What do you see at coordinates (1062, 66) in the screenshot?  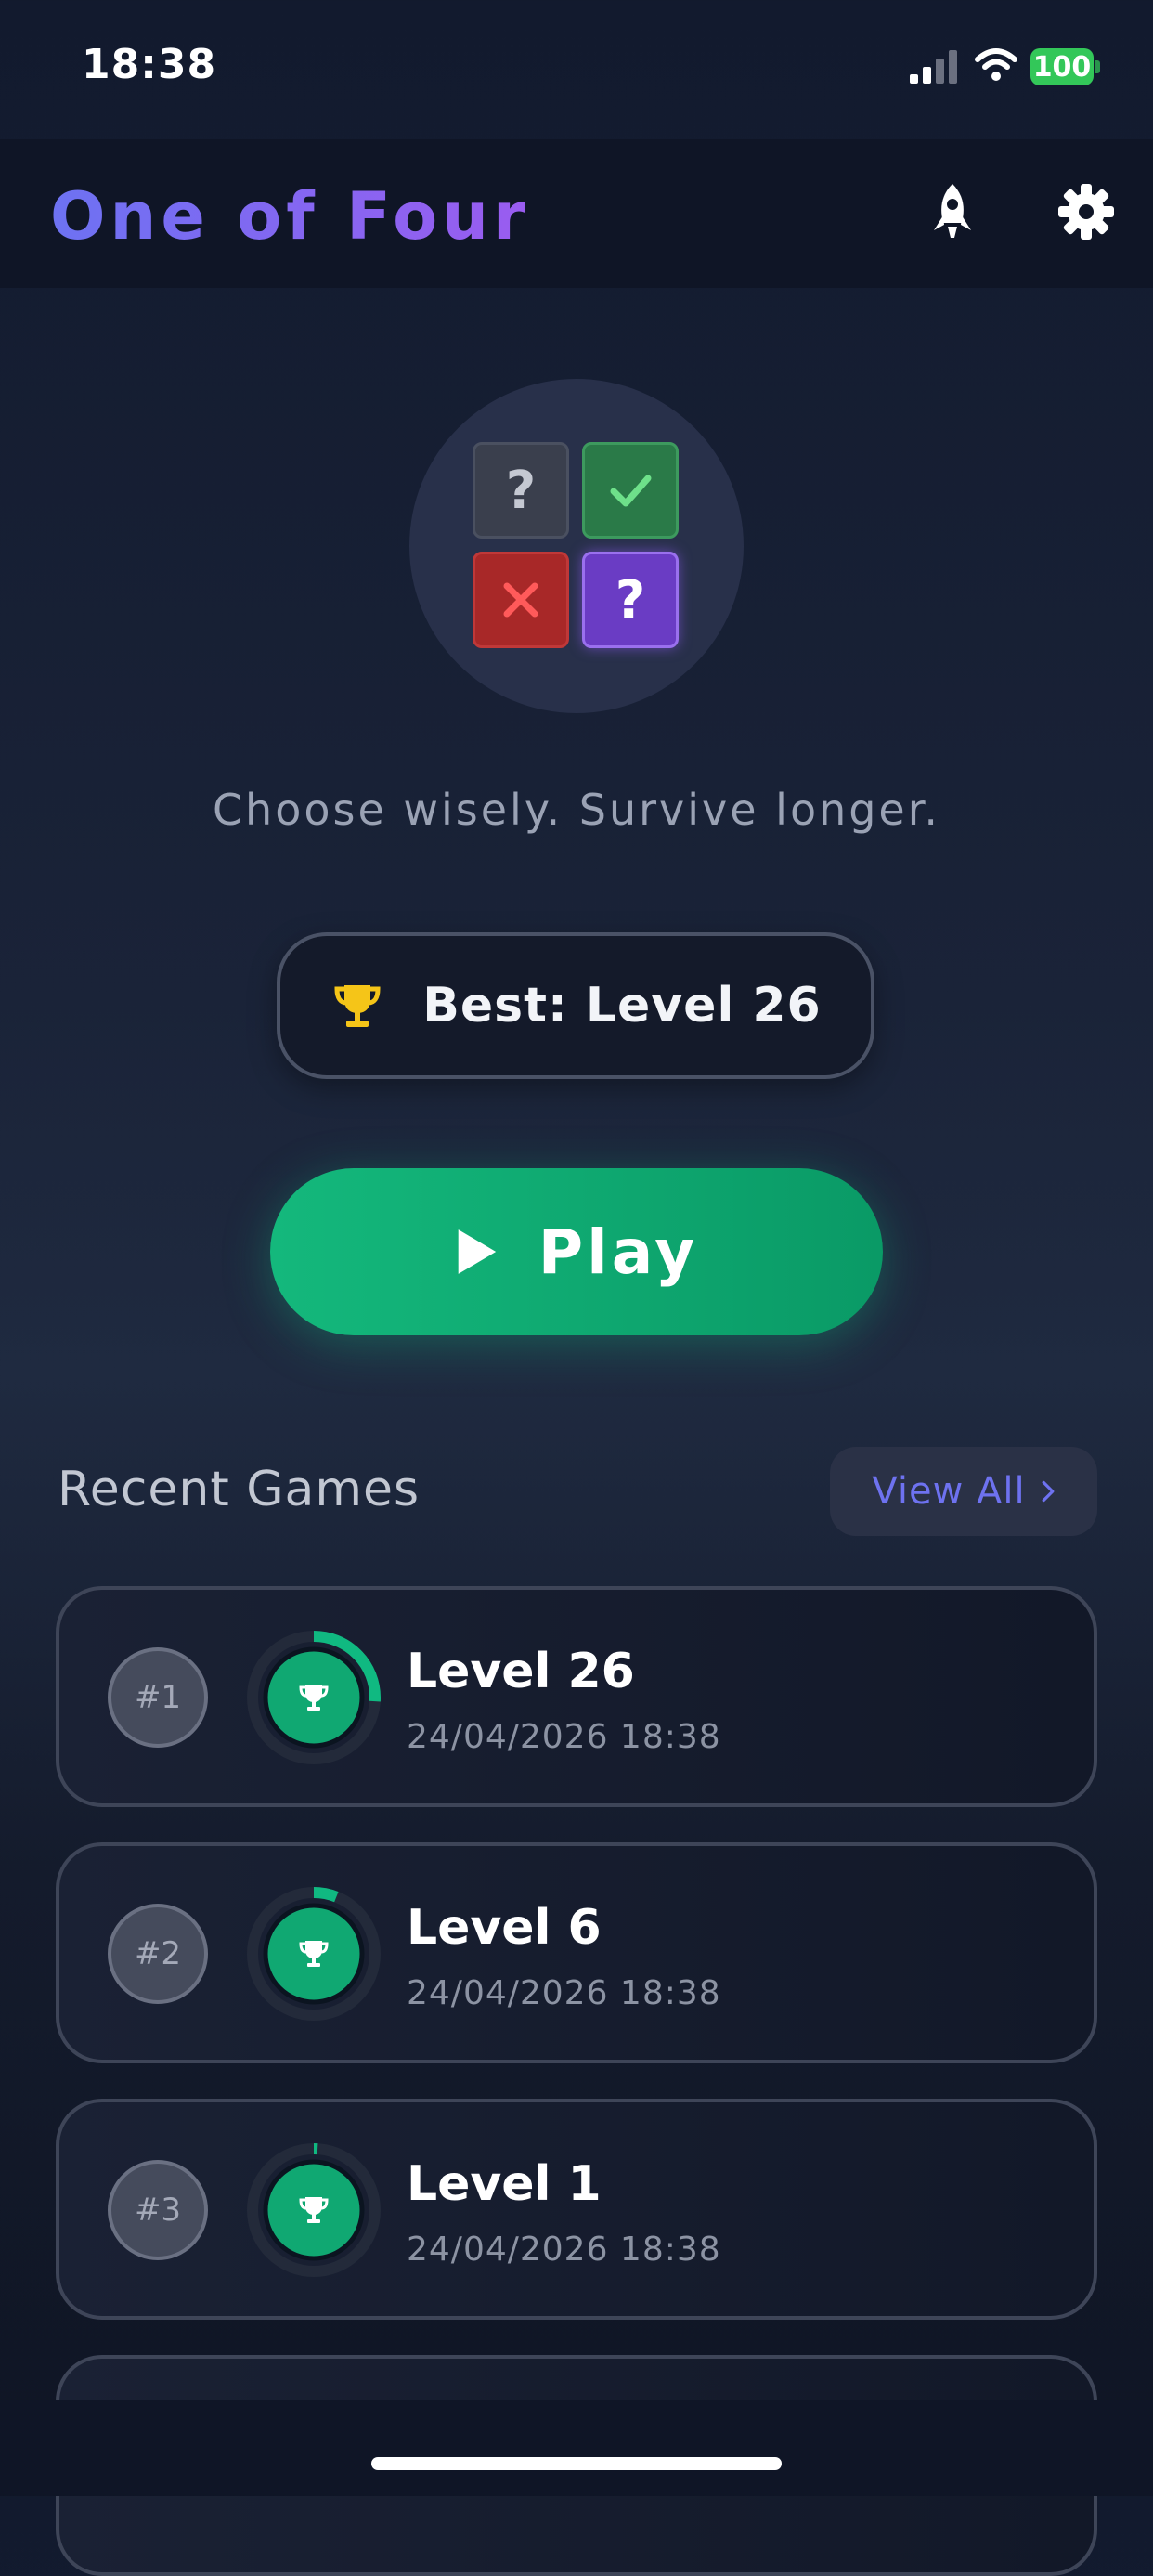 I see `battery-level: 100` at bounding box center [1062, 66].